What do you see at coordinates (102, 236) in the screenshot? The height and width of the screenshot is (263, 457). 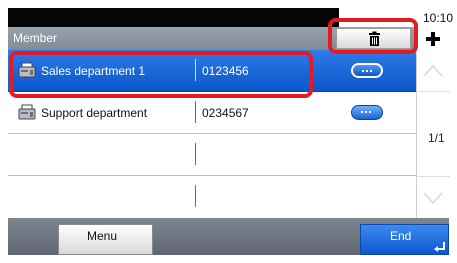 I see `menu-button-label: Menu` at bounding box center [102, 236].